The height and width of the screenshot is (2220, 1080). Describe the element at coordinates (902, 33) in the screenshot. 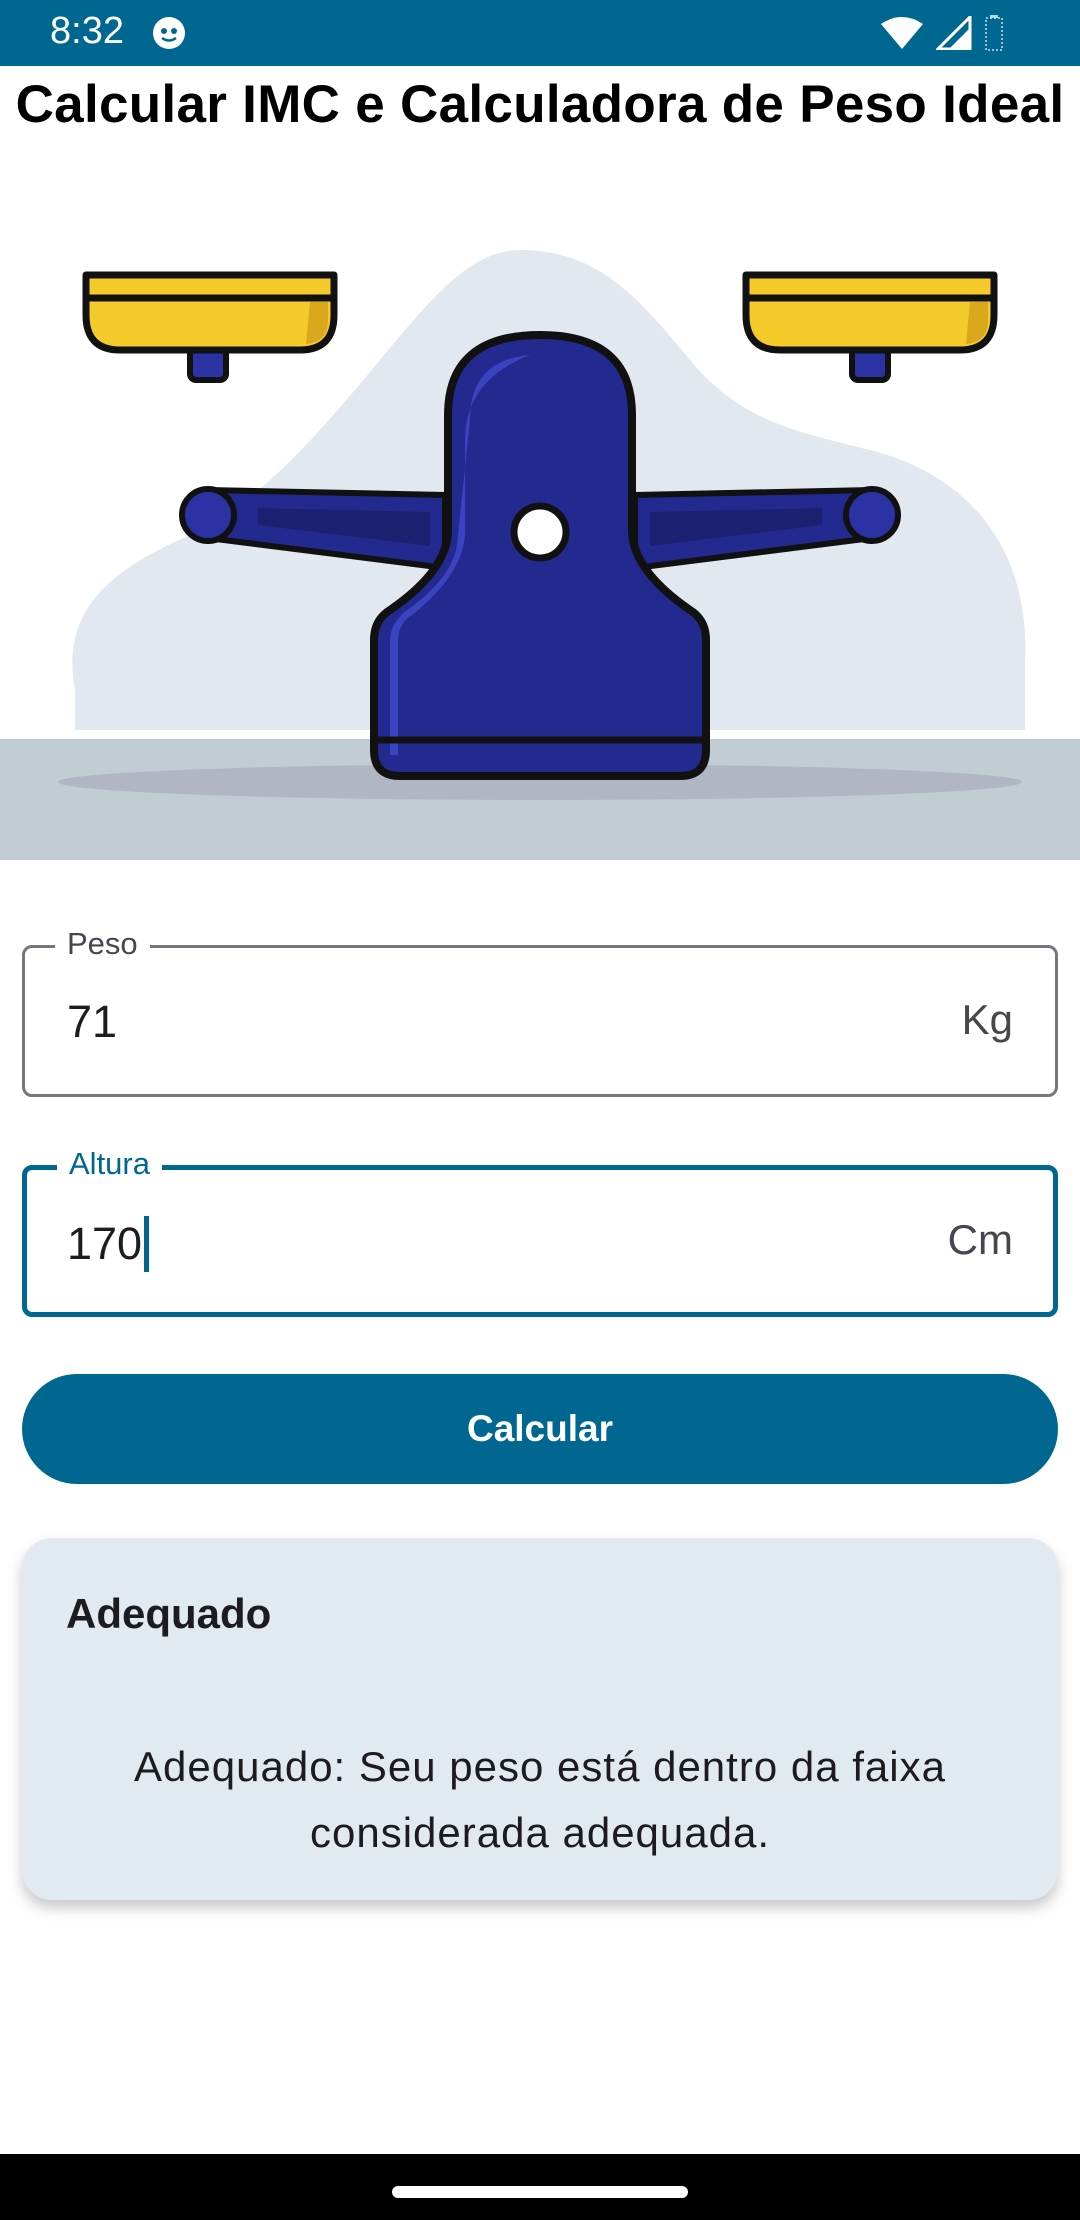

I see `wifi-icon` at that location.